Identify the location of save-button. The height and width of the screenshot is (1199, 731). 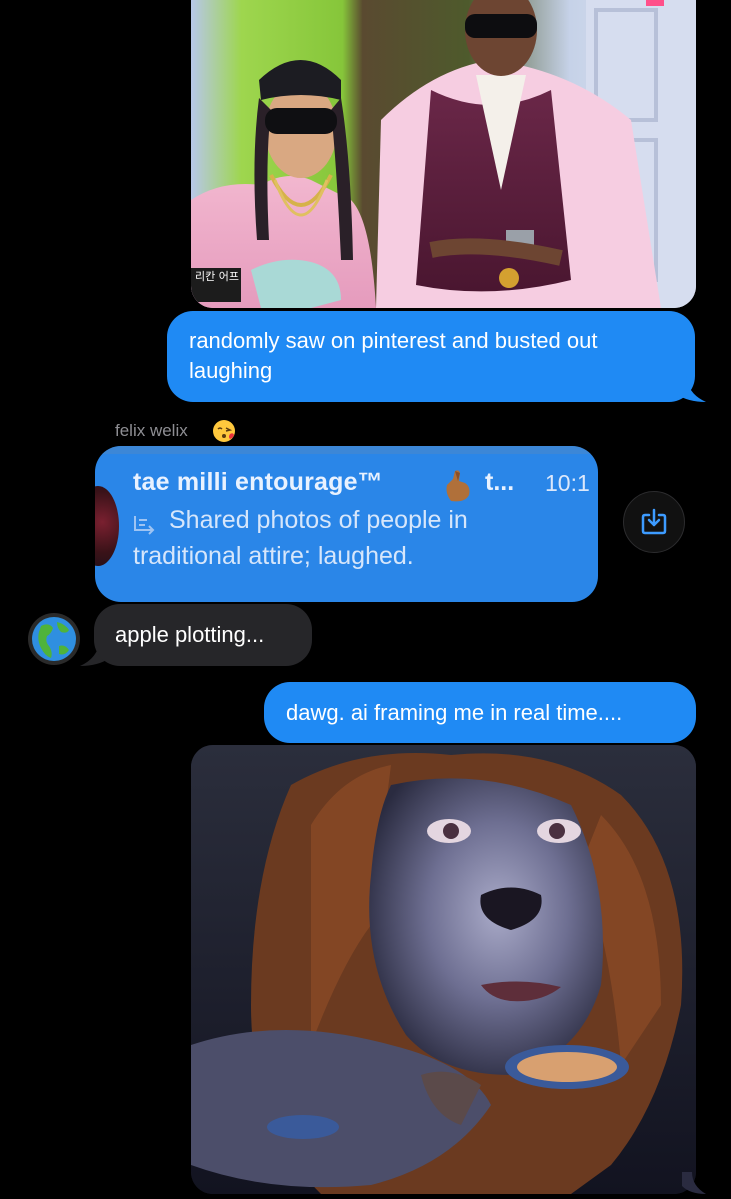
(654, 522).